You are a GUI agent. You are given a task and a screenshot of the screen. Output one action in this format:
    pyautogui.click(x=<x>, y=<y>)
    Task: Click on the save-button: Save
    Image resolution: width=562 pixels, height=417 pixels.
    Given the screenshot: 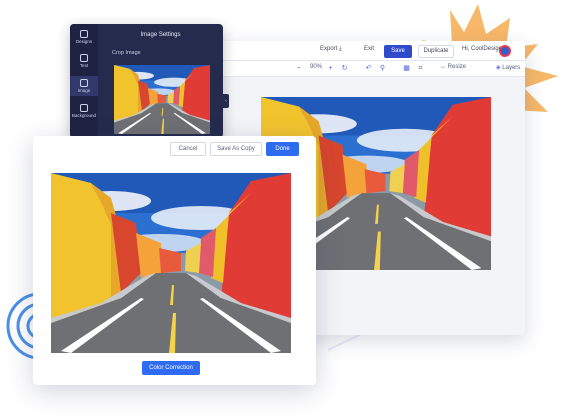 What is the action you would take?
    pyautogui.click(x=398, y=51)
    